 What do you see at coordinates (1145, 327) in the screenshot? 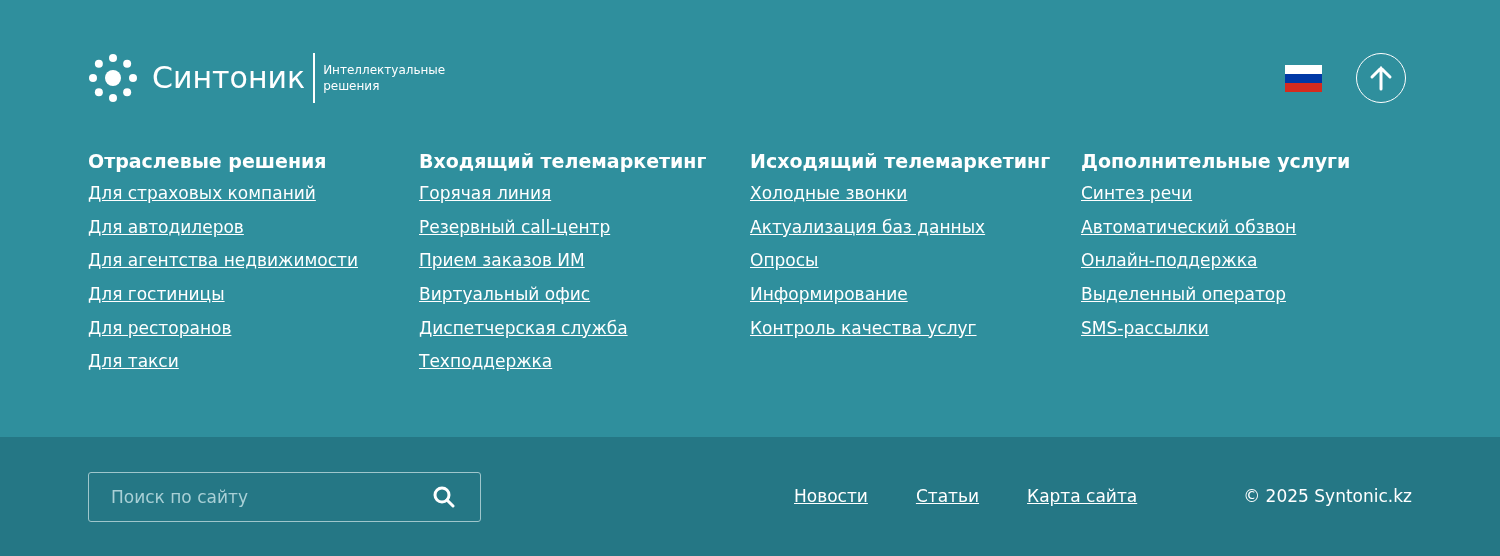
I see `footer-link: SMS-рассылки` at bounding box center [1145, 327].